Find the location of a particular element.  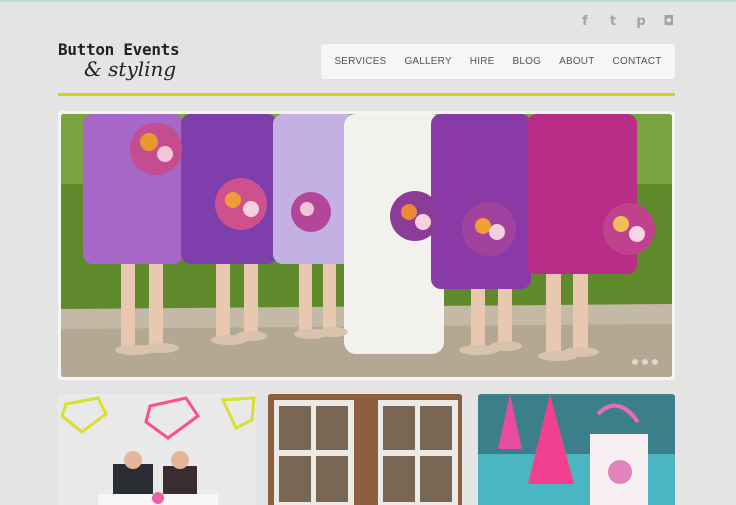

site-logo: Button Events & styling is located at coordinates (143, 62).